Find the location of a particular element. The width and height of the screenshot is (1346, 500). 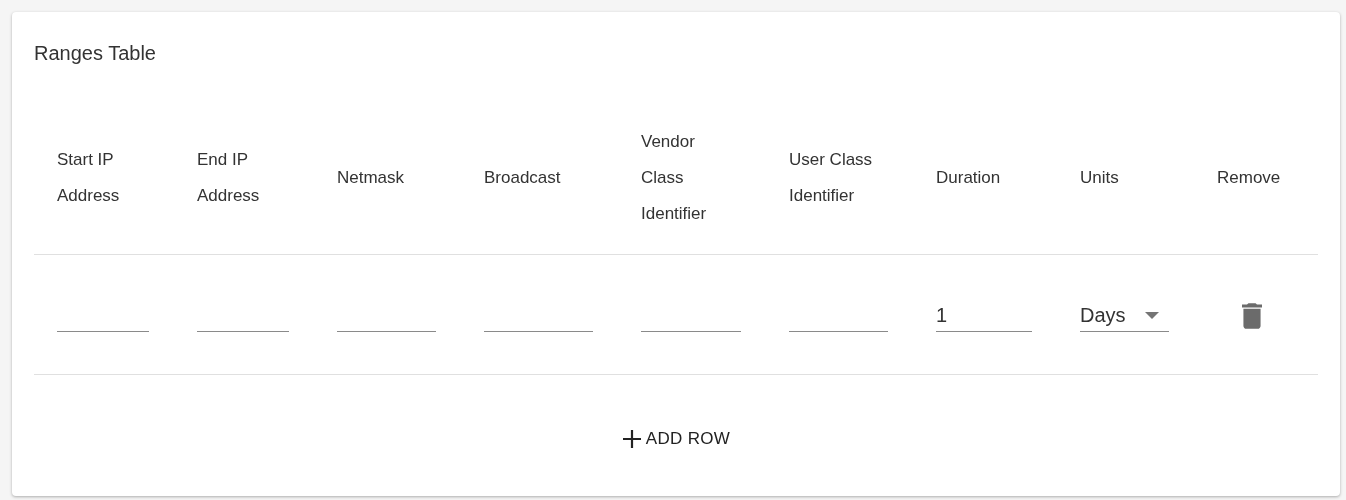

delete-button is located at coordinates (1252, 315).